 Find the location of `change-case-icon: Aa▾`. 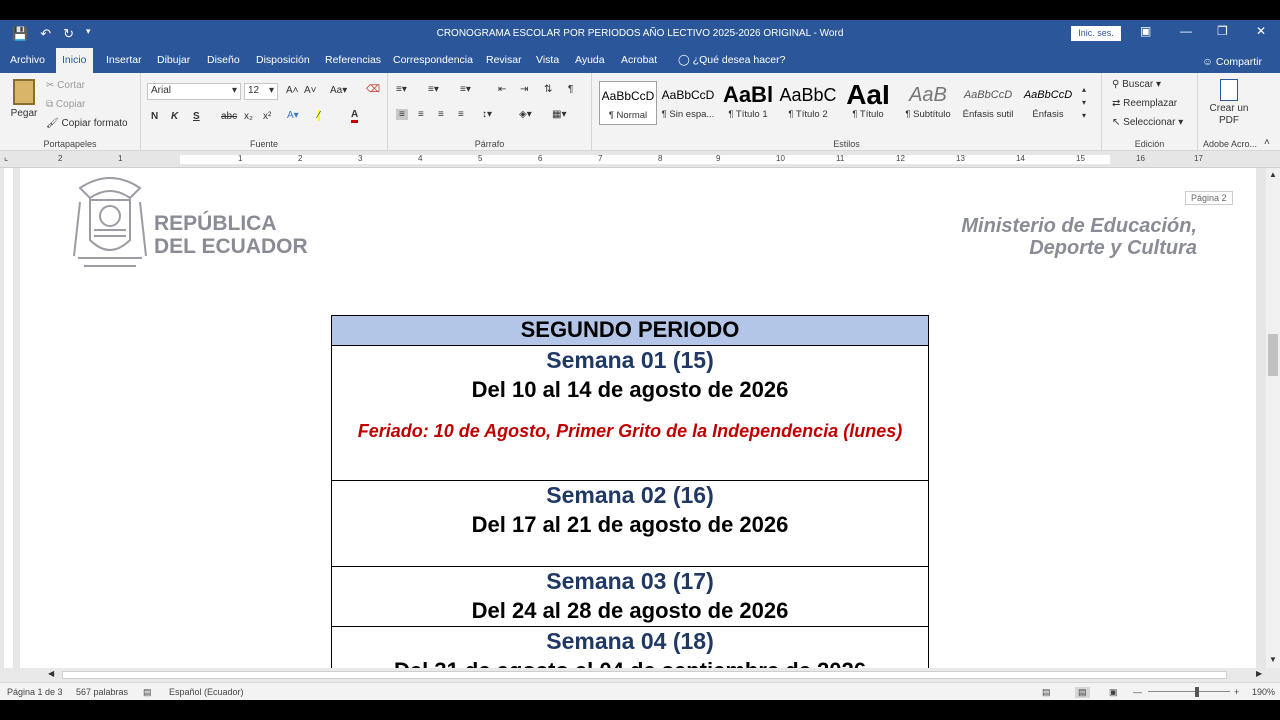

change-case-icon: Aa▾ is located at coordinates (338, 90).